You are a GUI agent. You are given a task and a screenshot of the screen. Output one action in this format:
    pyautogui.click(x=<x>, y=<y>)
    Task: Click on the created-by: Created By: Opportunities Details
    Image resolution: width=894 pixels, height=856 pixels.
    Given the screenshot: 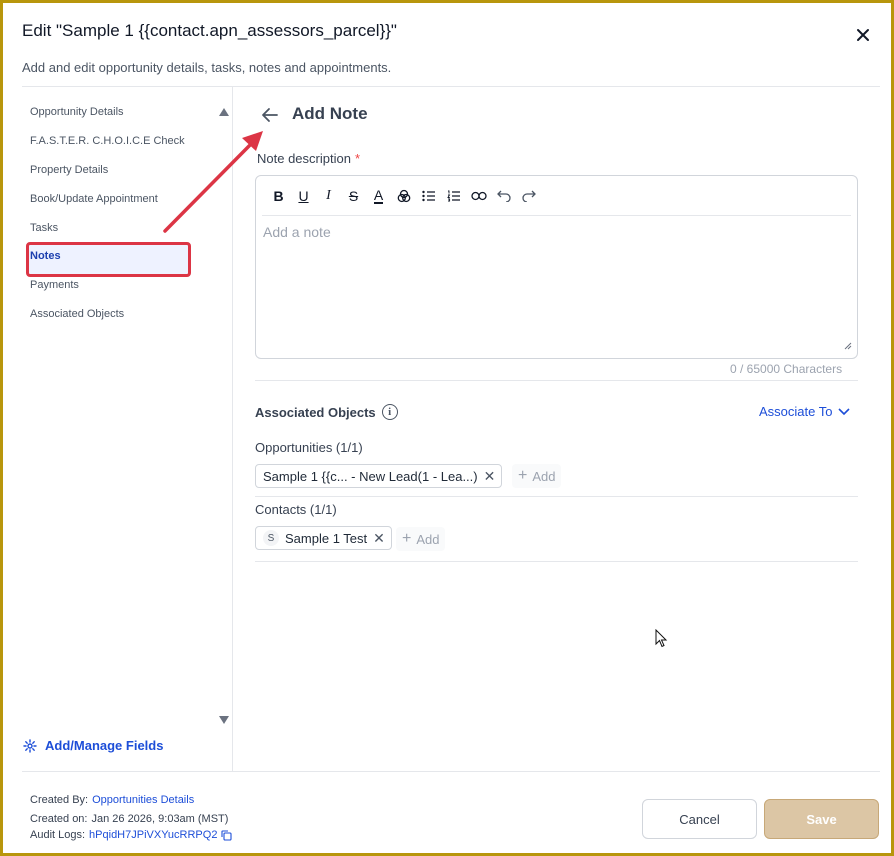 What is the action you would take?
    pyautogui.click(x=112, y=800)
    